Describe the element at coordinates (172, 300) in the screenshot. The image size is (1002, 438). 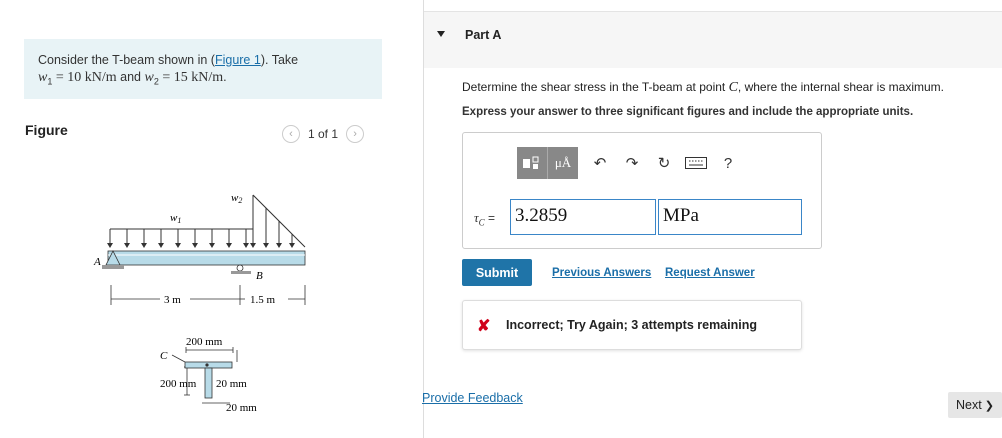
I see `dim-3m: 3 m` at that location.